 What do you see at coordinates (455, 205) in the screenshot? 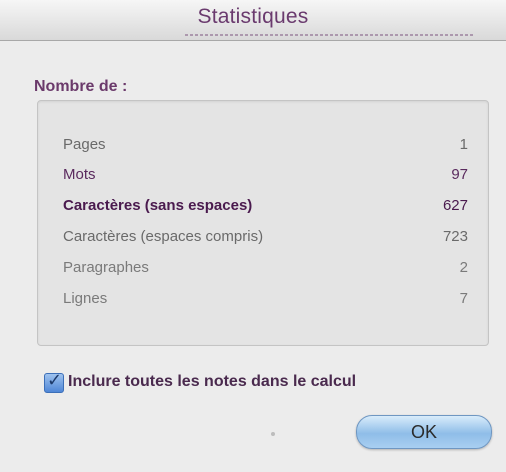
I see `stat-value: 627` at bounding box center [455, 205].